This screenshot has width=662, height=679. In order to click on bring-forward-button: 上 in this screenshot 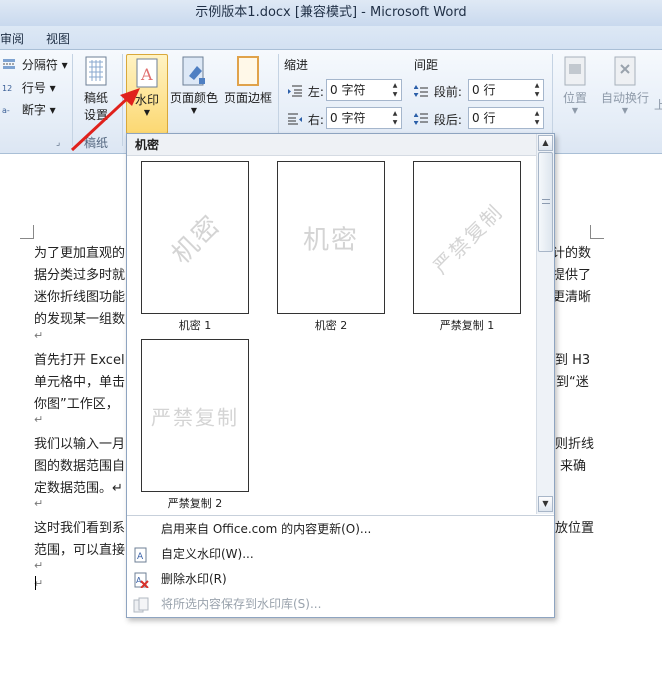, I will do `click(658, 104)`.